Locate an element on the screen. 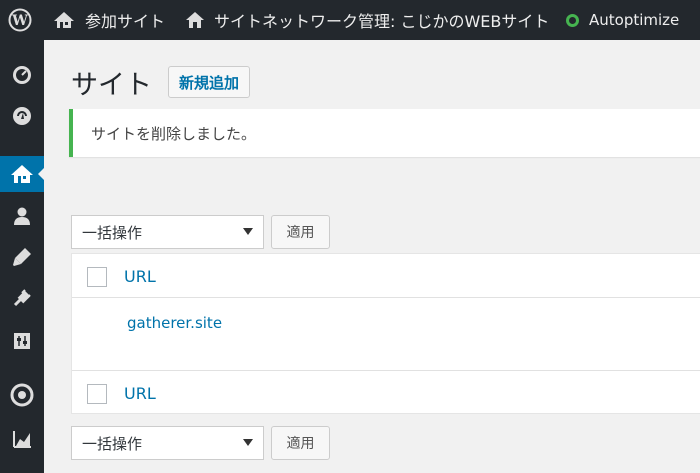 The image size is (700, 473). sidebar-item-dashboard is located at coordinates (22, 75).